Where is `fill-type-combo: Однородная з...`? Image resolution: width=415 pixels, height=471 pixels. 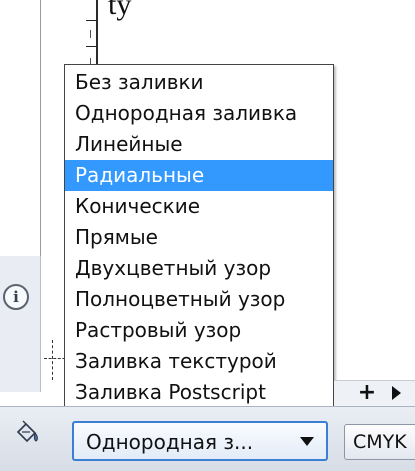
fill-type-combo: Однородная з... is located at coordinates (200, 441).